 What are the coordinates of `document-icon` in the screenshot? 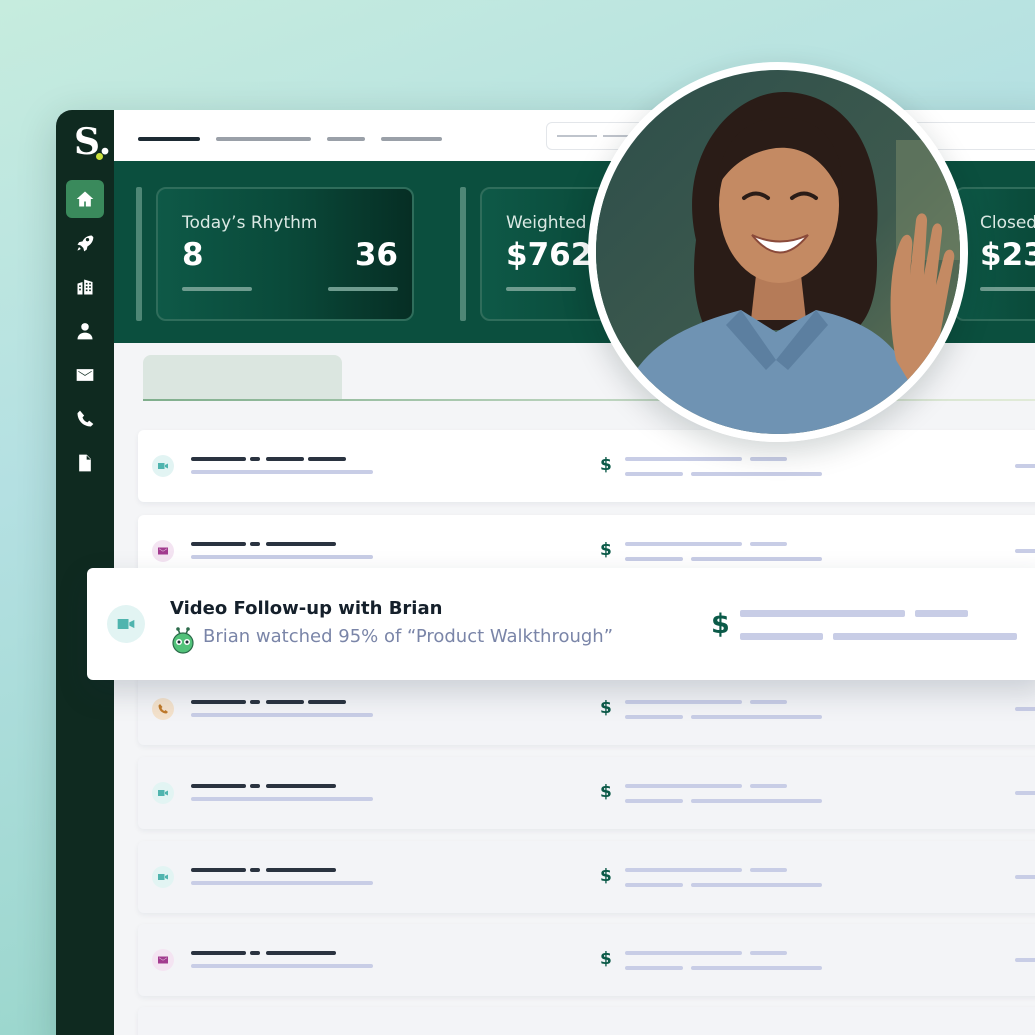 It's located at (85, 463).